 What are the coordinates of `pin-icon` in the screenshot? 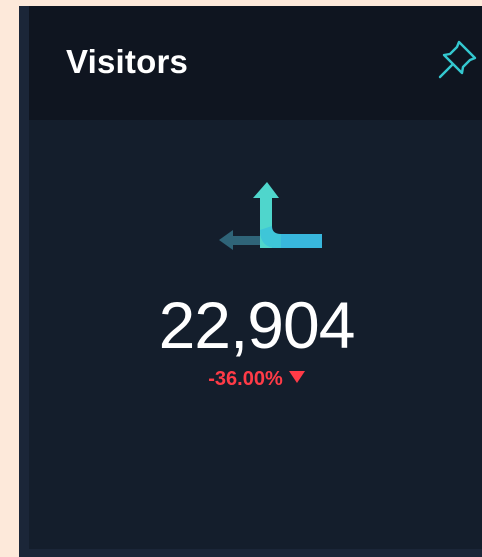 It's located at (457, 60).